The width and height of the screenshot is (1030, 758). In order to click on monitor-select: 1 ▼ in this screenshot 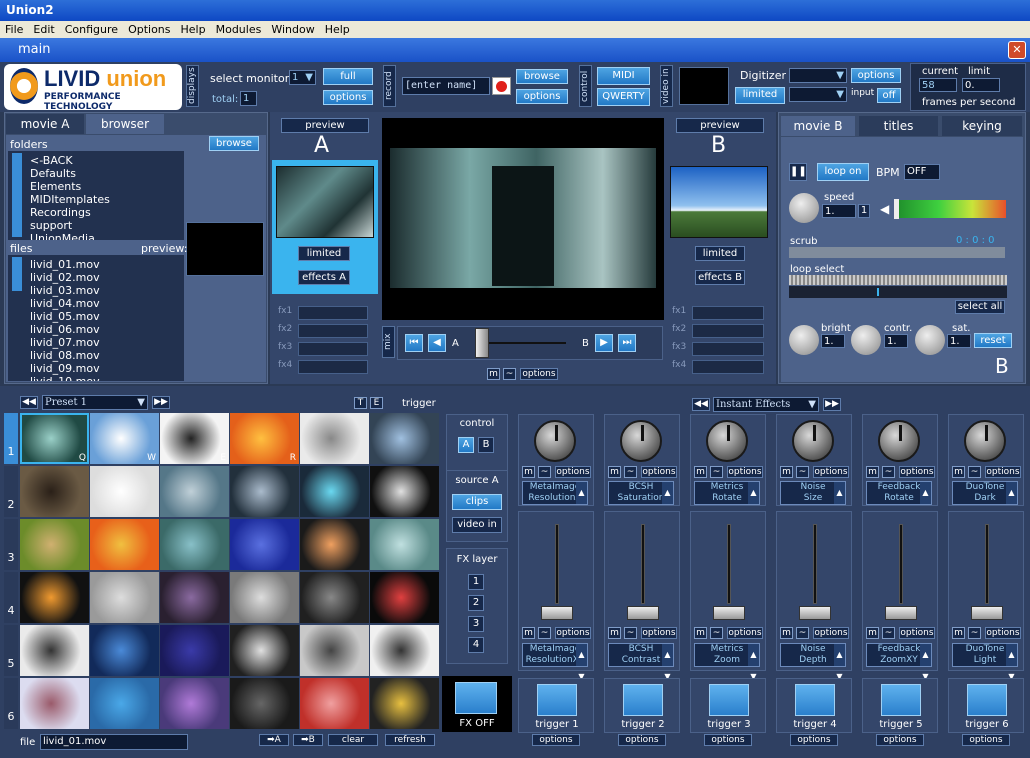, I will do `click(302, 77)`.